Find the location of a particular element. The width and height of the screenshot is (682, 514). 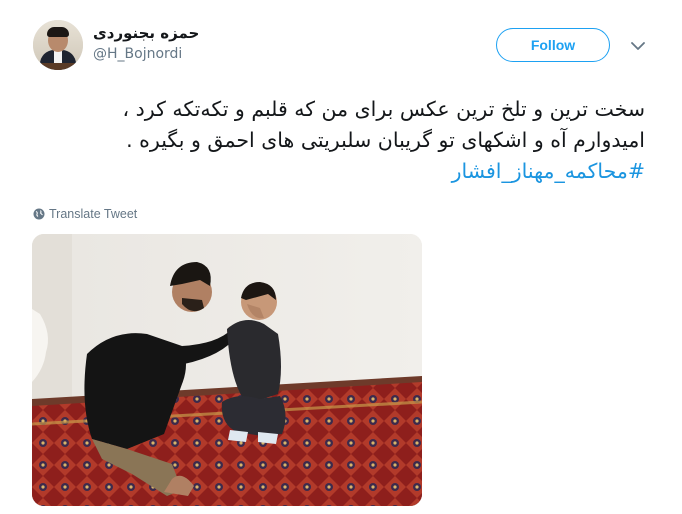

author-handle: @H_Bojnordi is located at coordinates (146, 54).